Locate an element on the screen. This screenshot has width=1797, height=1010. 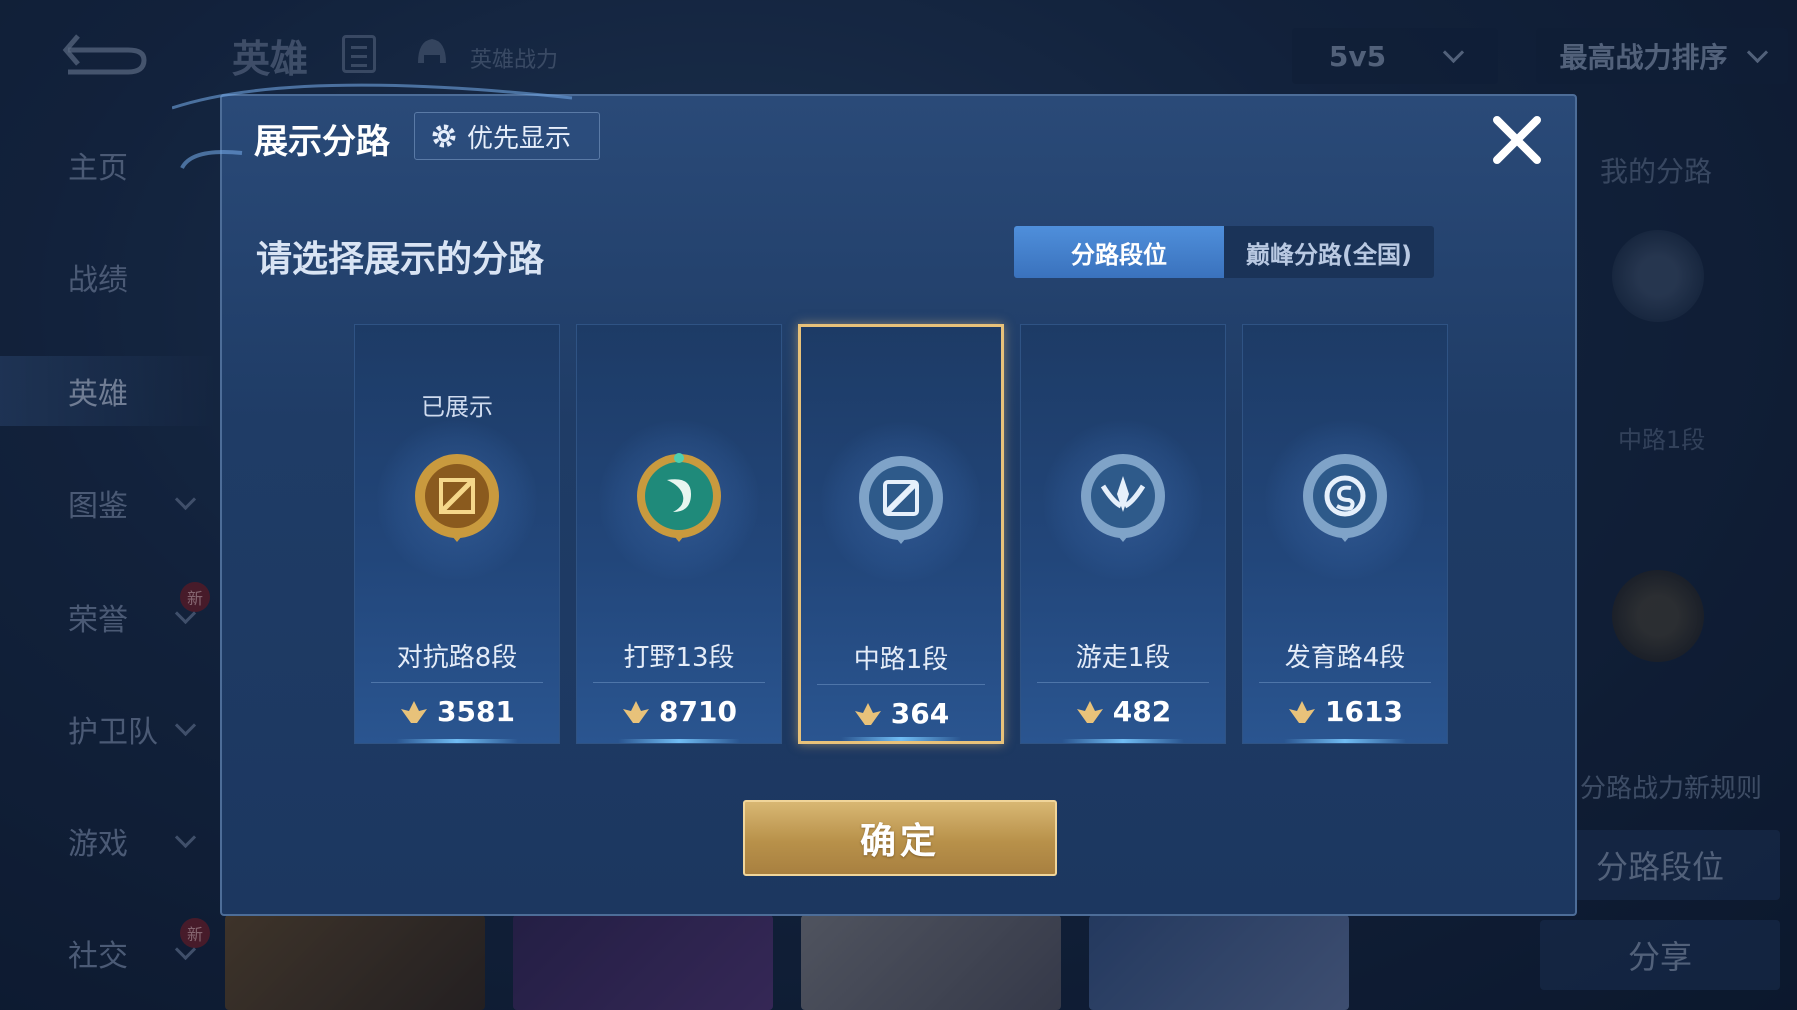
priority-display-label: 优先显示 is located at coordinates (519, 138).